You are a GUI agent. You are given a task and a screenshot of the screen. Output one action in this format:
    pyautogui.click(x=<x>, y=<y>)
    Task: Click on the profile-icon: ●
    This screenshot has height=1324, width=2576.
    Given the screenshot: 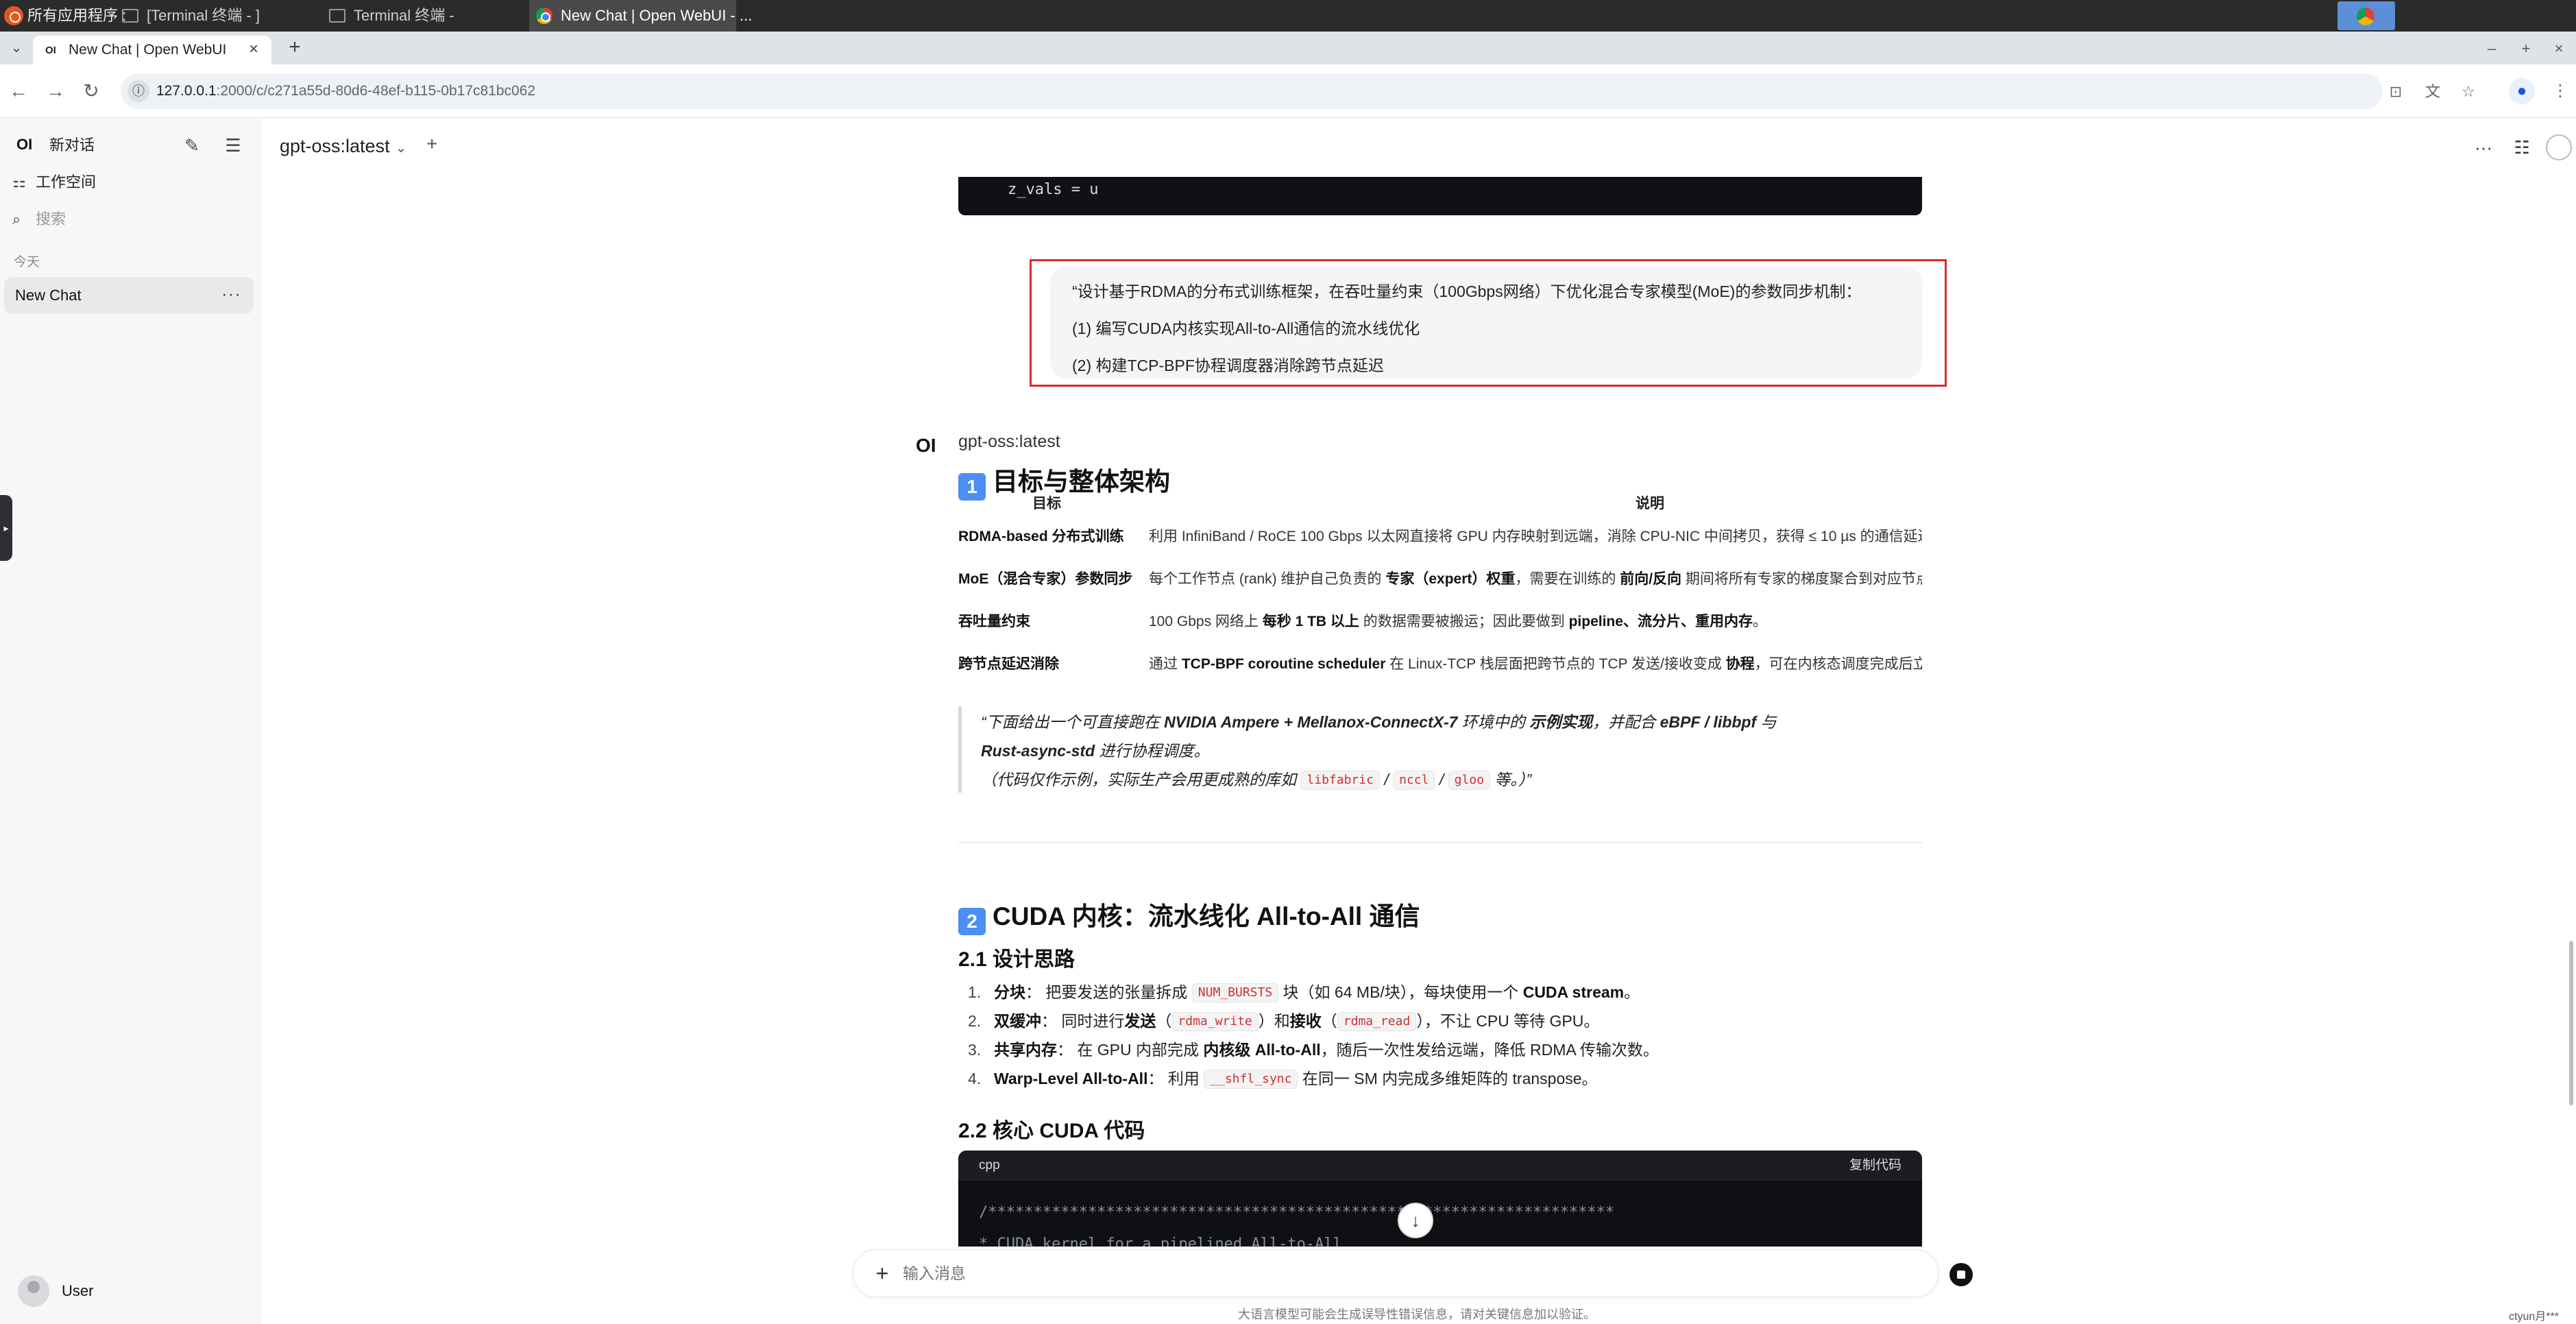 What is the action you would take?
    pyautogui.click(x=2522, y=91)
    